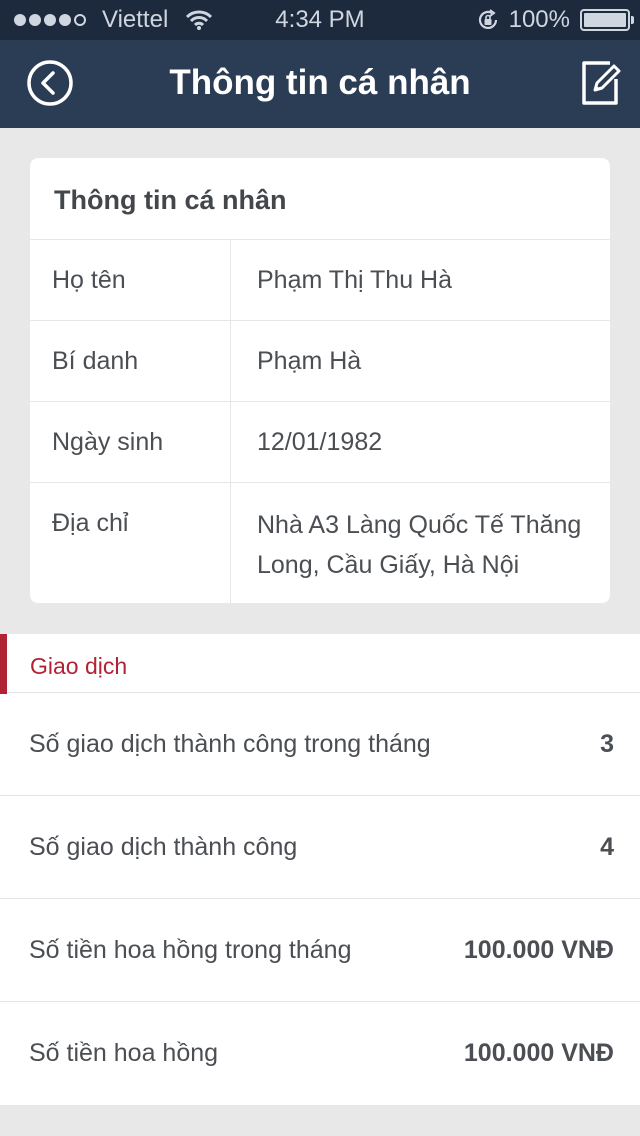  I want to click on info-value: 12/01/1982, so click(320, 442).